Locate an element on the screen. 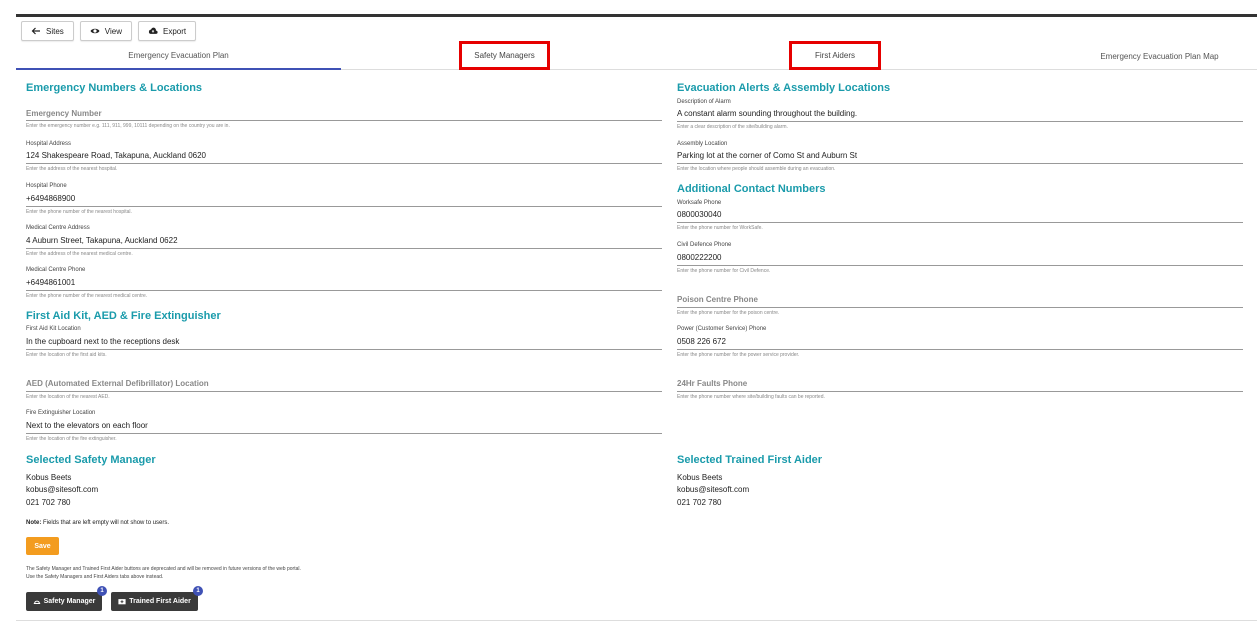  field-label: Emergency Number is located at coordinates (64, 113).